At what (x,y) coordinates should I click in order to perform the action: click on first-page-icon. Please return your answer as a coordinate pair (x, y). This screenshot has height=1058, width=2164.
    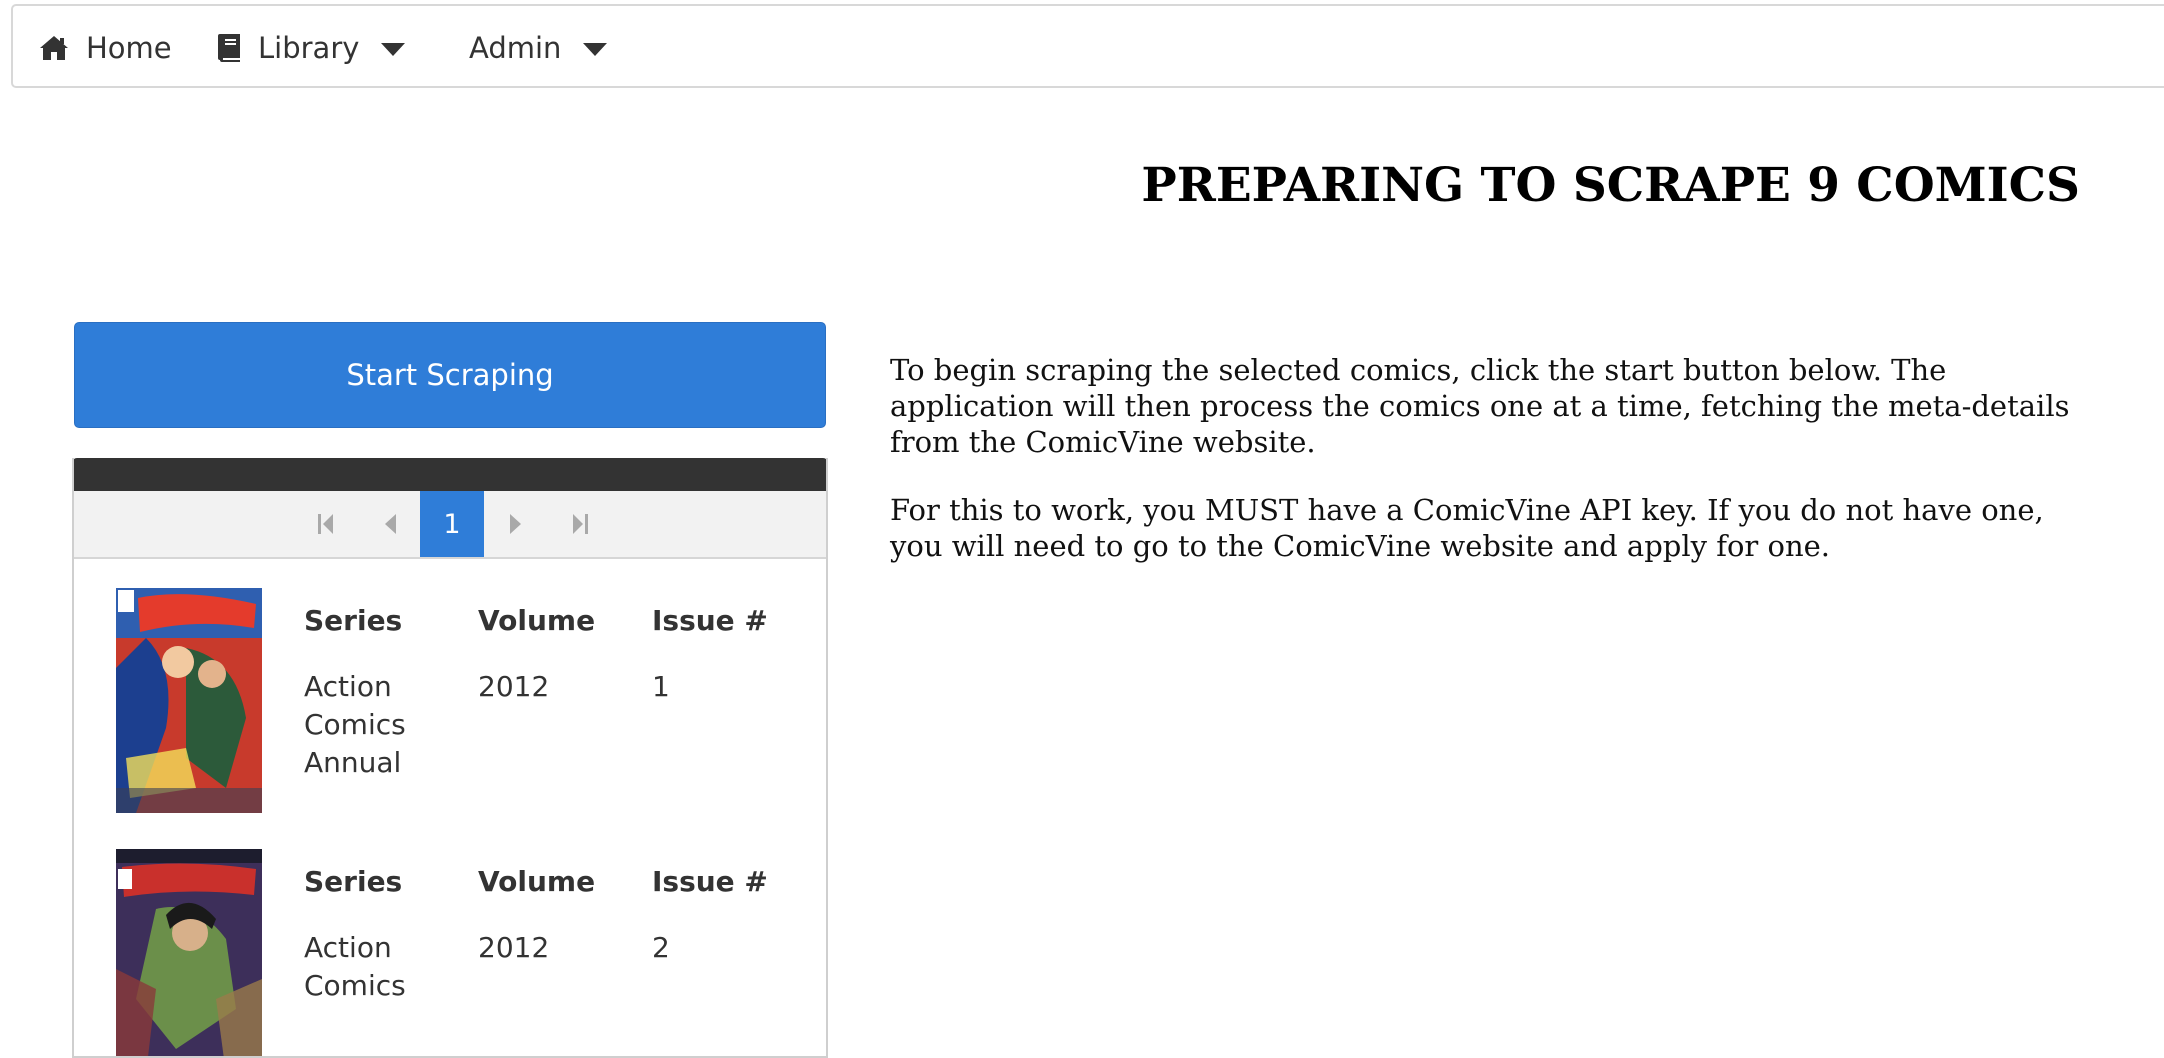
    Looking at the image, I should click on (325, 524).